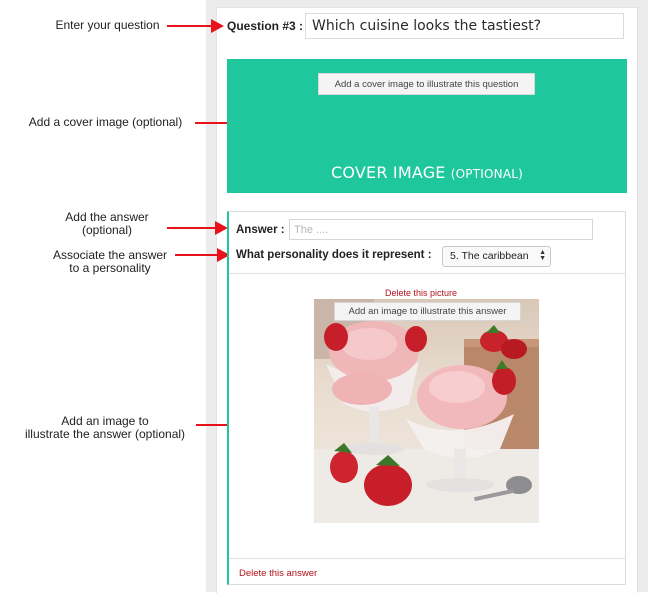 Image resolution: width=648 pixels, height=593 pixels. I want to click on personality-selected-value: 5. The caribbean, so click(489, 256).